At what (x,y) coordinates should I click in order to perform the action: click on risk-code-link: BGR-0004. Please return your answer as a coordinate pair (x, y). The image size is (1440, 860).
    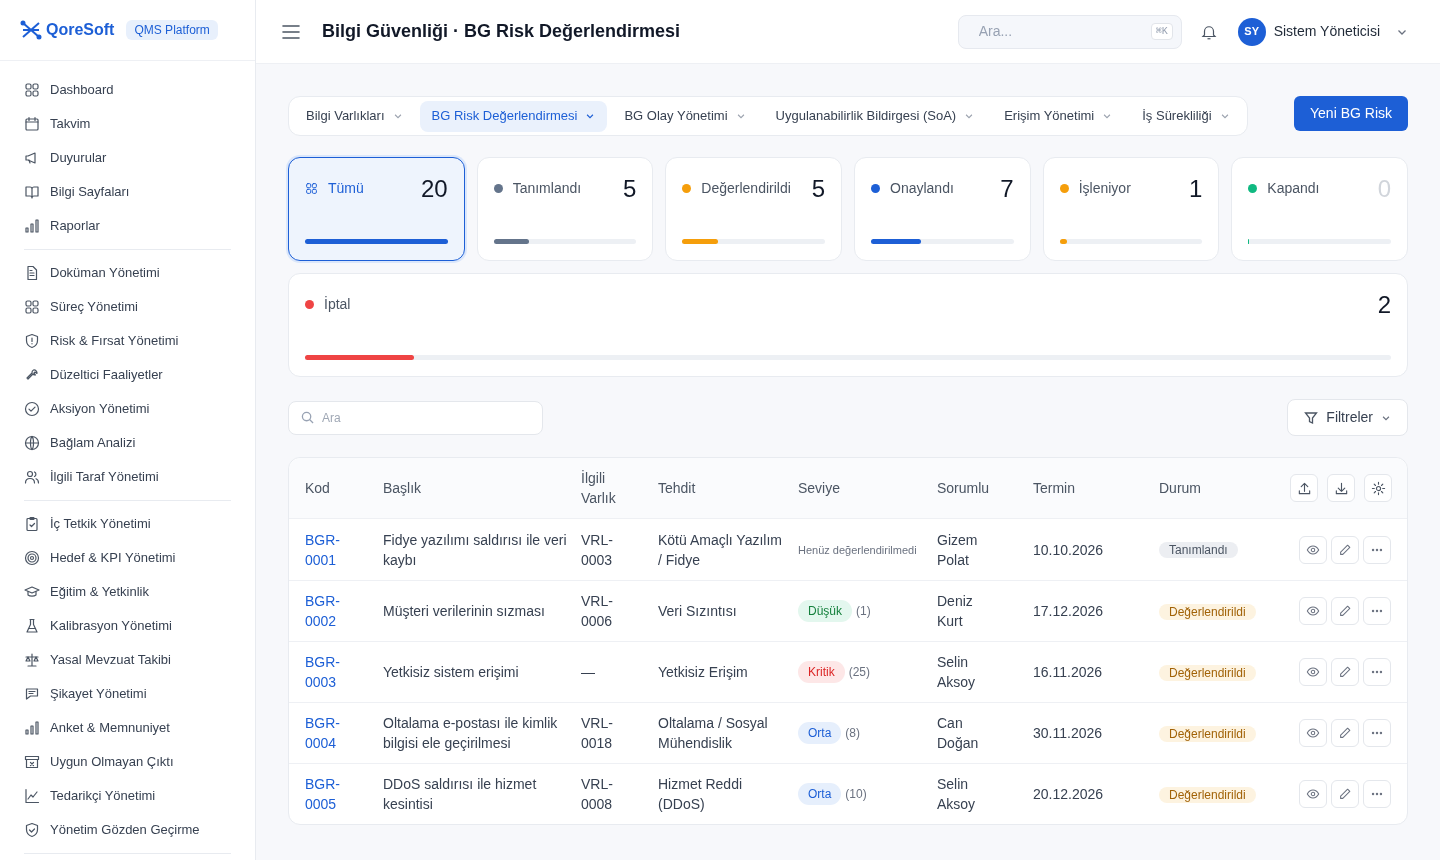
    Looking at the image, I should click on (326, 733).